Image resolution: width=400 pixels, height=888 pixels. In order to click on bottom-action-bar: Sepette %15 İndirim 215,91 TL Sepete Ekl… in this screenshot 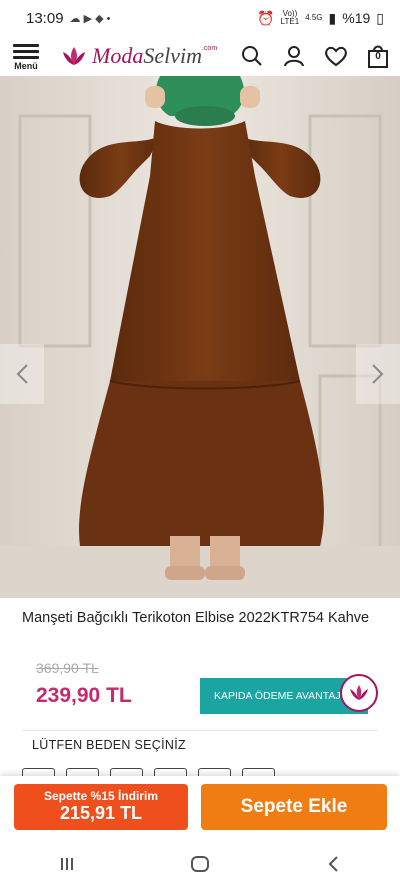, I will do `click(200, 808)`.